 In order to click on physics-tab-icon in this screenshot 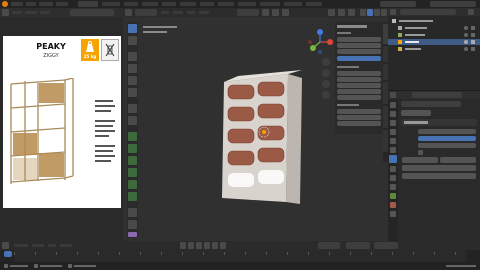, I will do `click(393, 178)`.